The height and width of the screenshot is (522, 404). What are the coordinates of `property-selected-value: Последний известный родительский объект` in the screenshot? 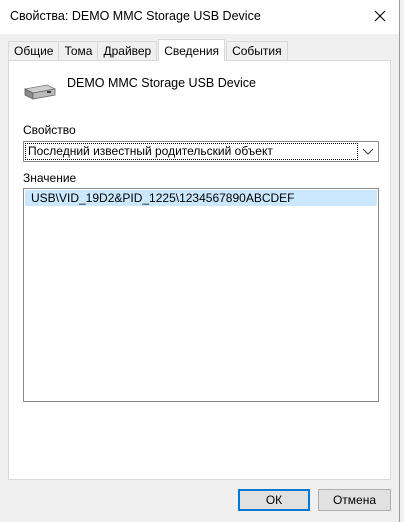 It's located at (191, 151).